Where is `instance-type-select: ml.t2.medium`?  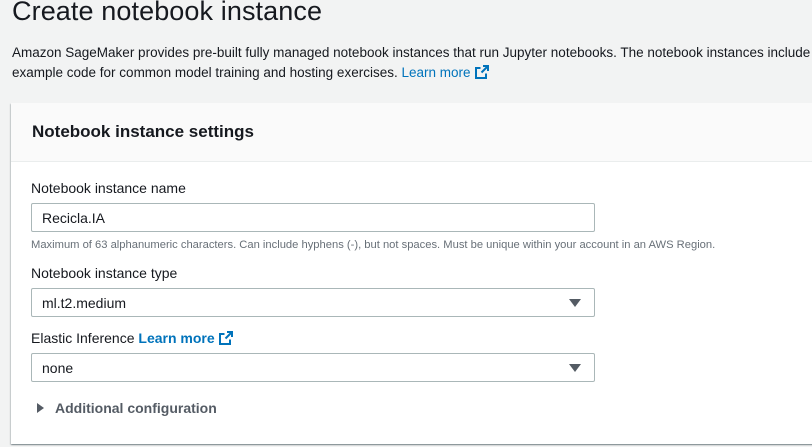 instance-type-select: ml.t2.medium is located at coordinates (313, 302).